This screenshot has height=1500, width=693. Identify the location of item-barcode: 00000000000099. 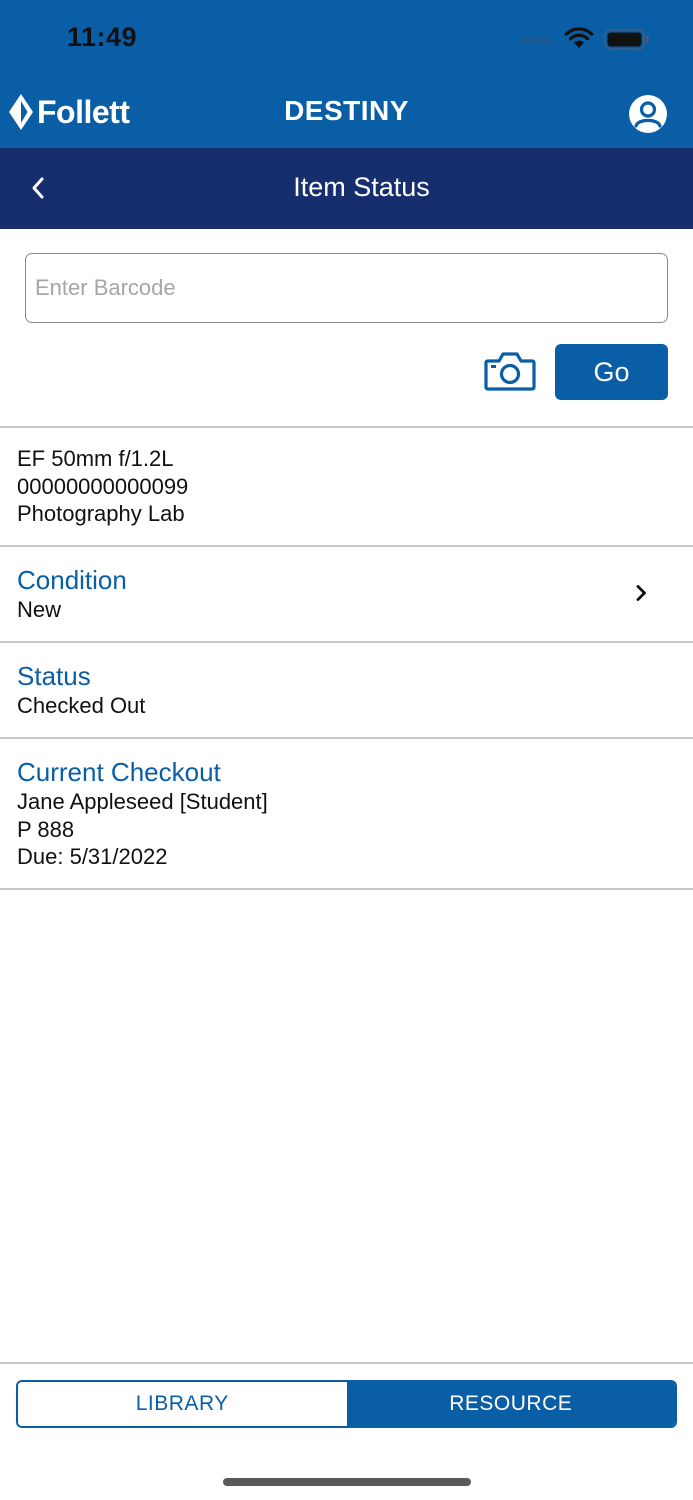
(103, 486).